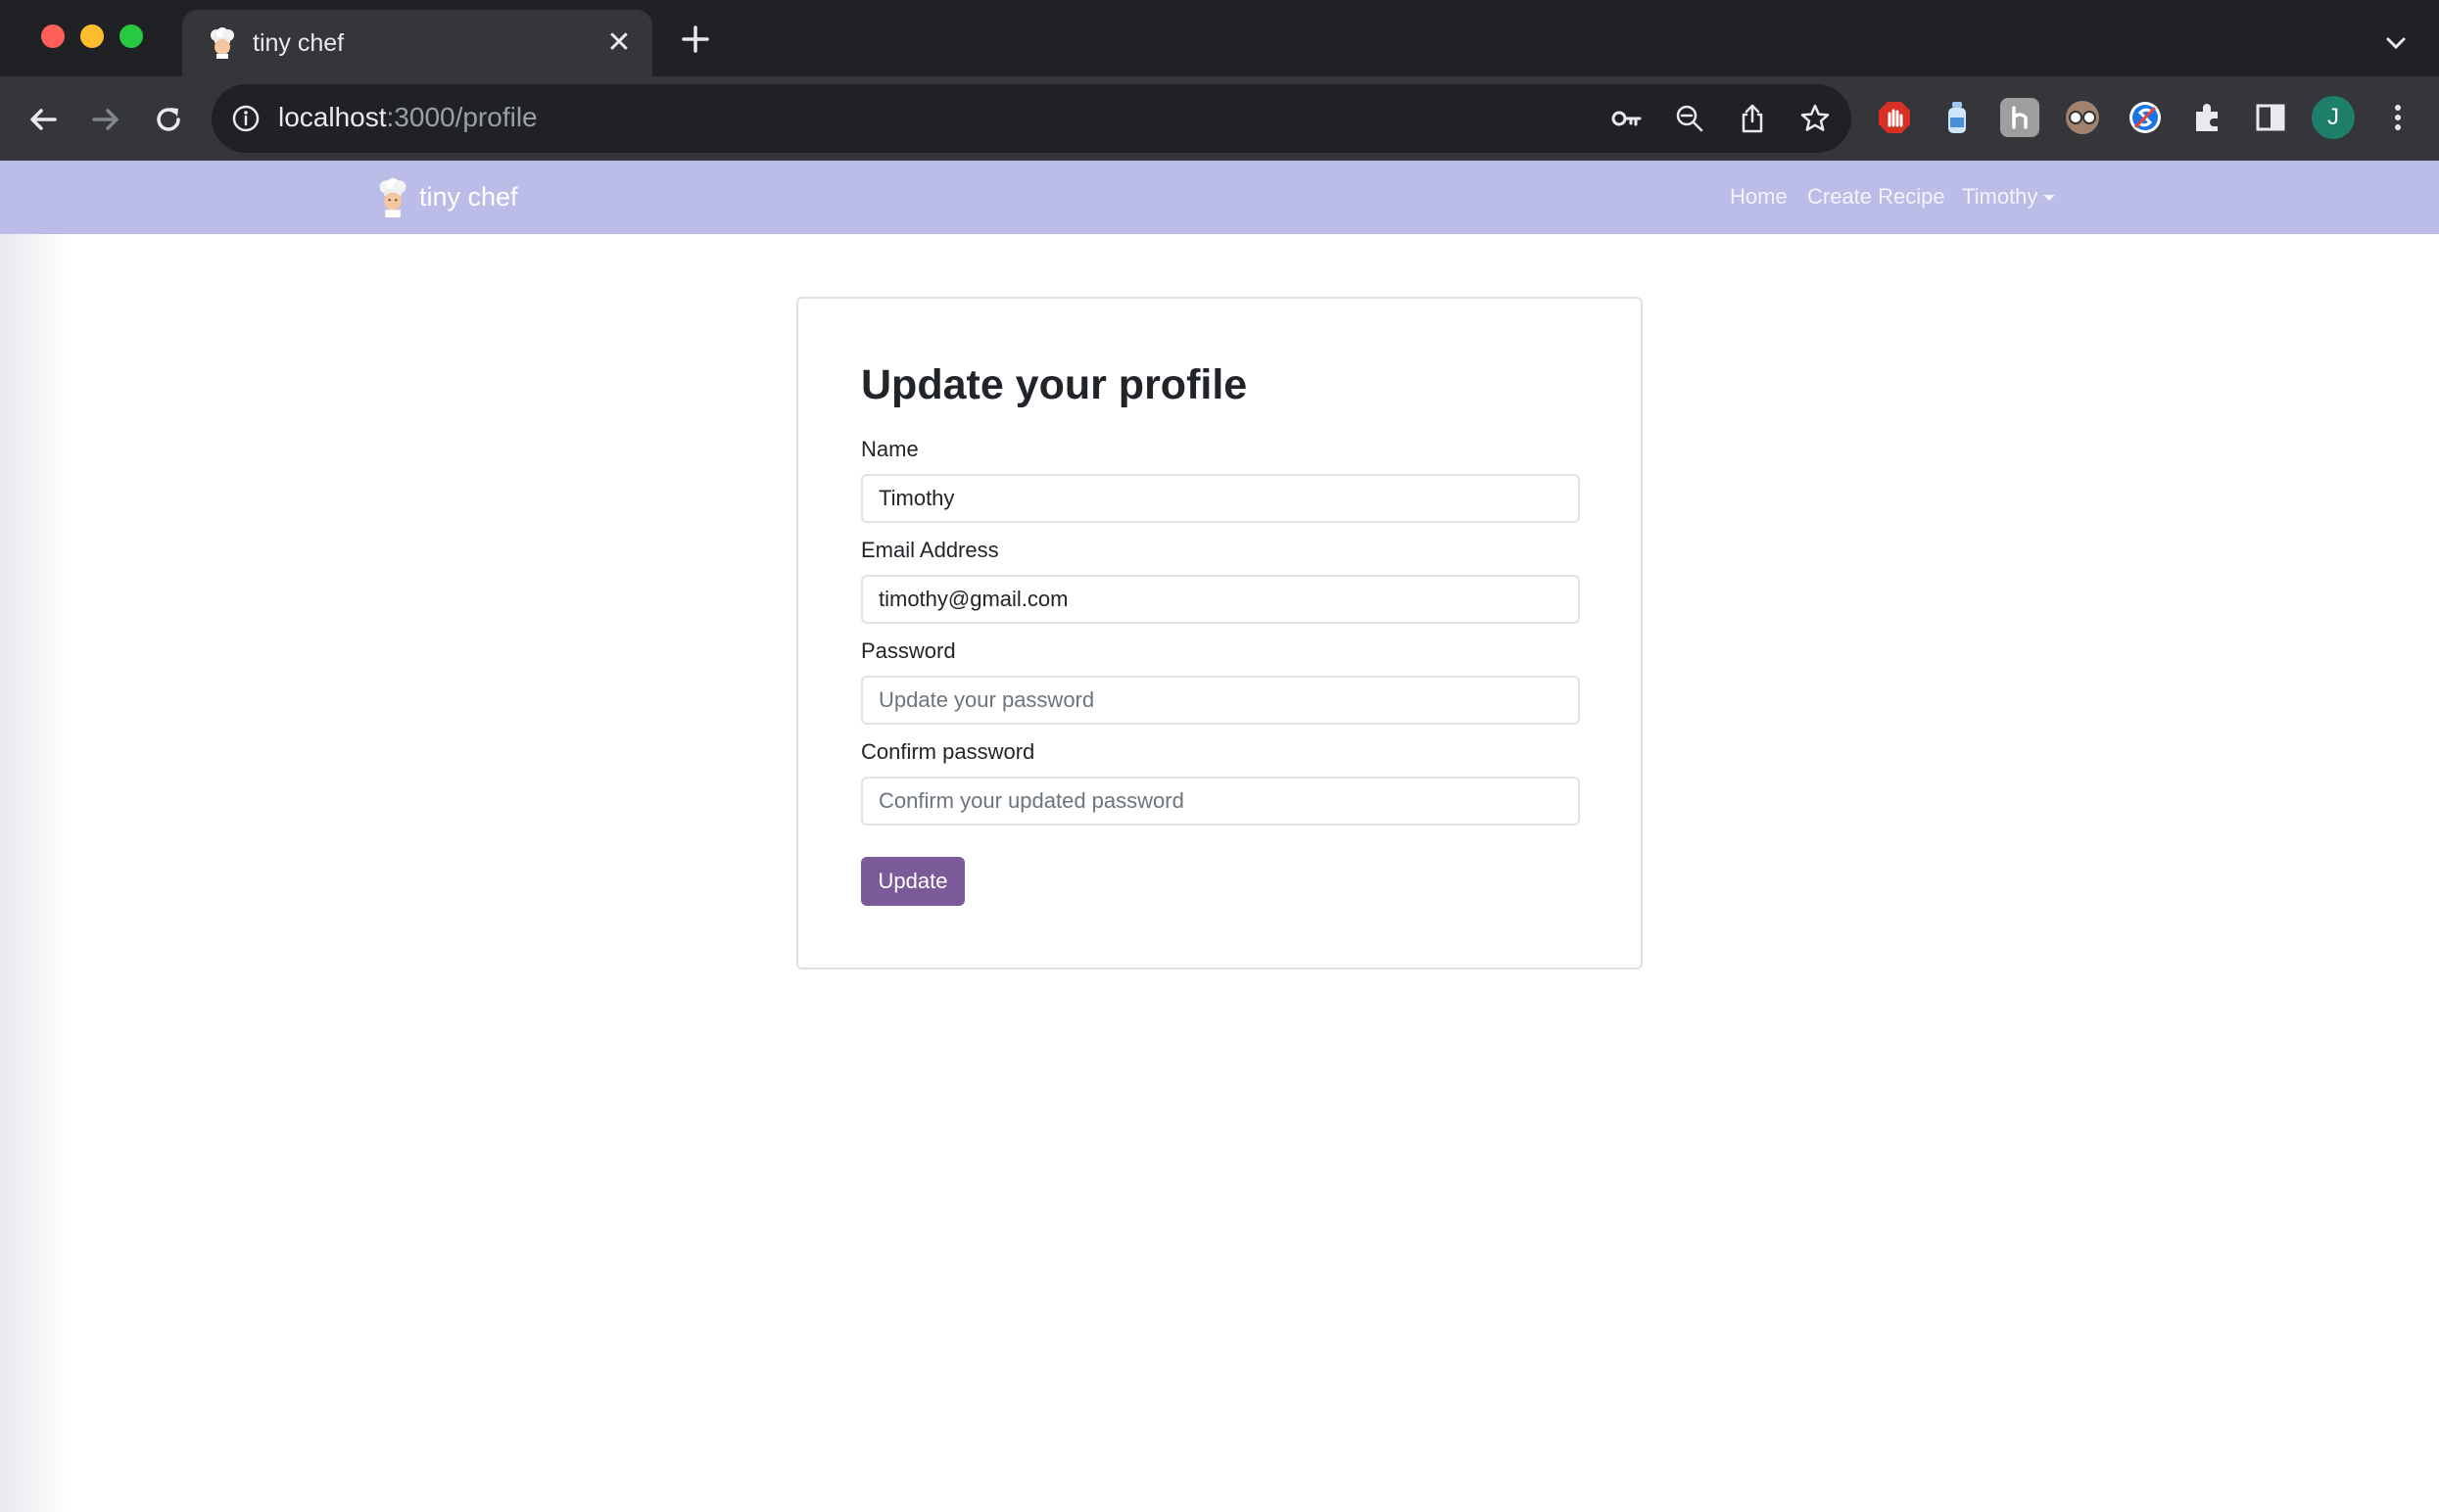 This screenshot has height=1512, width=2439. What do you see at coordinates (2397, 117) in the screenshot?
I see `kebab-menu-icon` at bounding box center [2397, 117].